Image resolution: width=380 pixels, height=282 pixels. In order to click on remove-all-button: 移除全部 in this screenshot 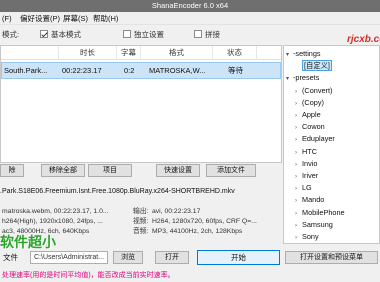, I will do `click(63, 170)`.